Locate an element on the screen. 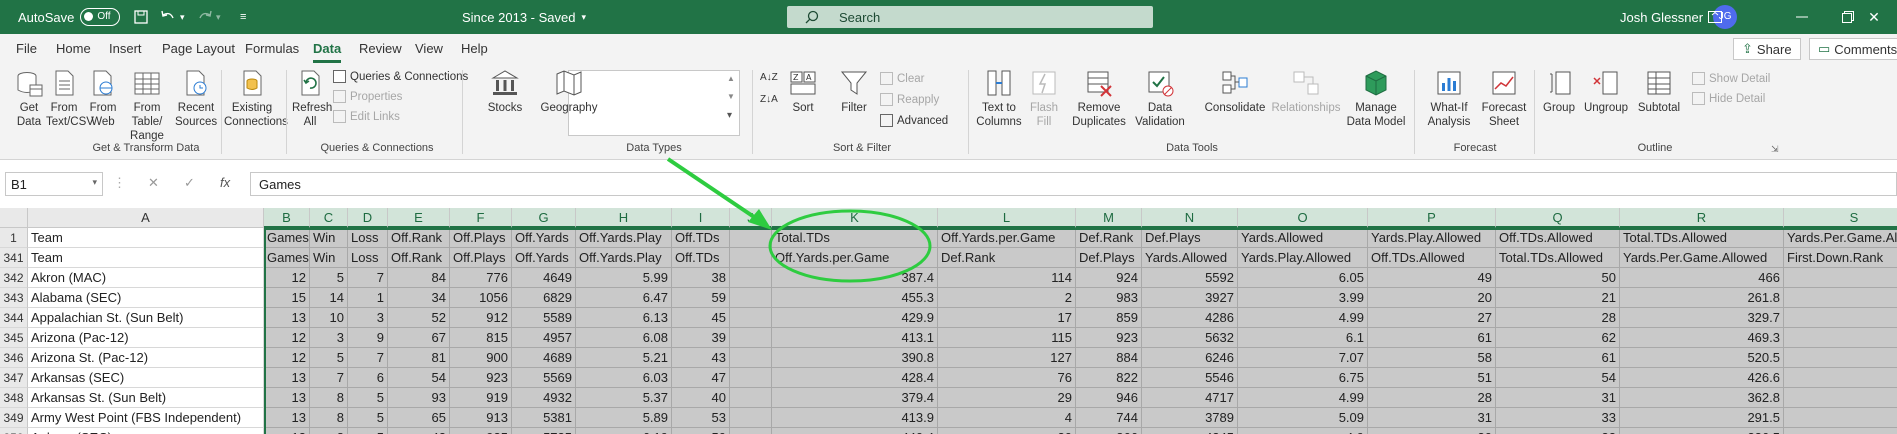  cell-o-343: 3.99 is located at coordinates (1303, 298).